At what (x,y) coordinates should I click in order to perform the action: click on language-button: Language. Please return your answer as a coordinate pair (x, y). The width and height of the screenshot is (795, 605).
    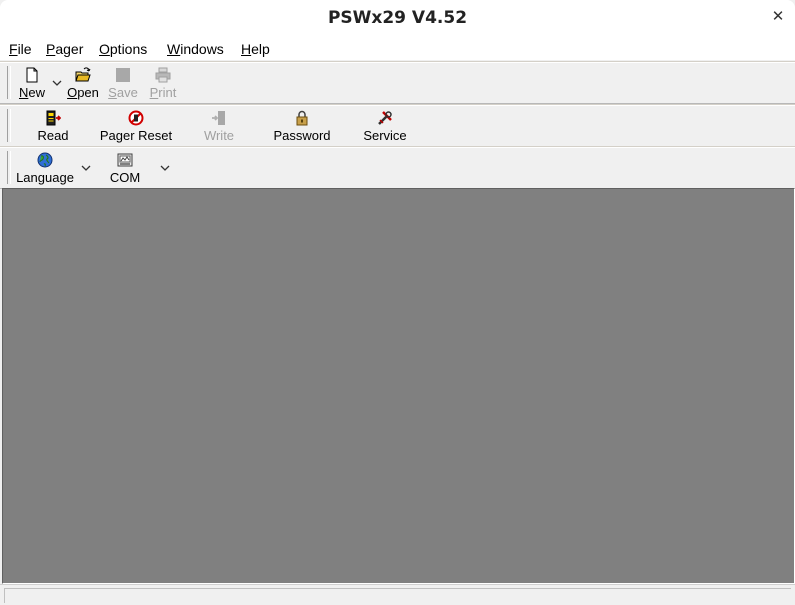
    Looking at the image, I should click on (45, 168).